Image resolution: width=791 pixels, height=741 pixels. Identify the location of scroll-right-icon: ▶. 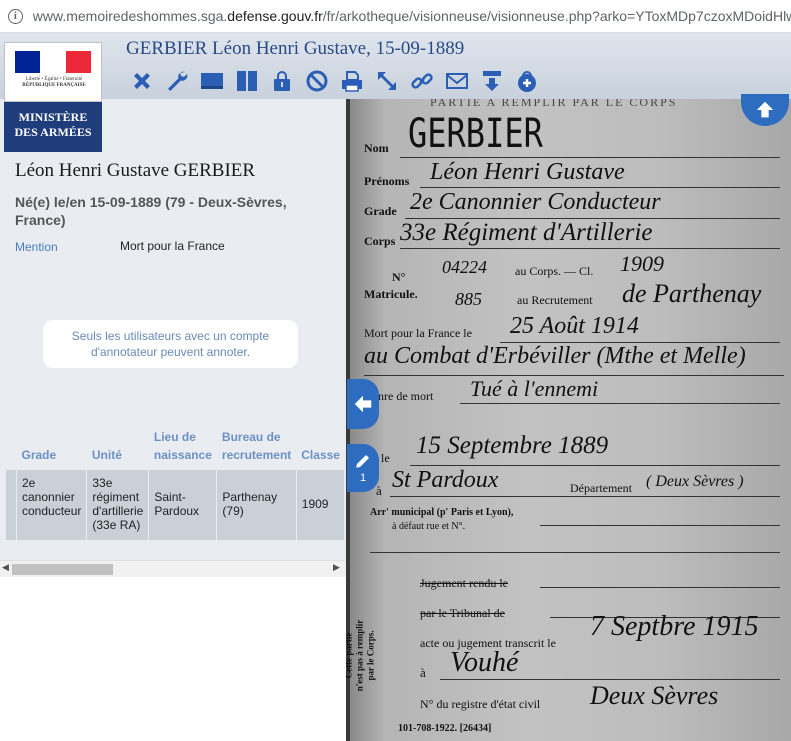
(336, 567).